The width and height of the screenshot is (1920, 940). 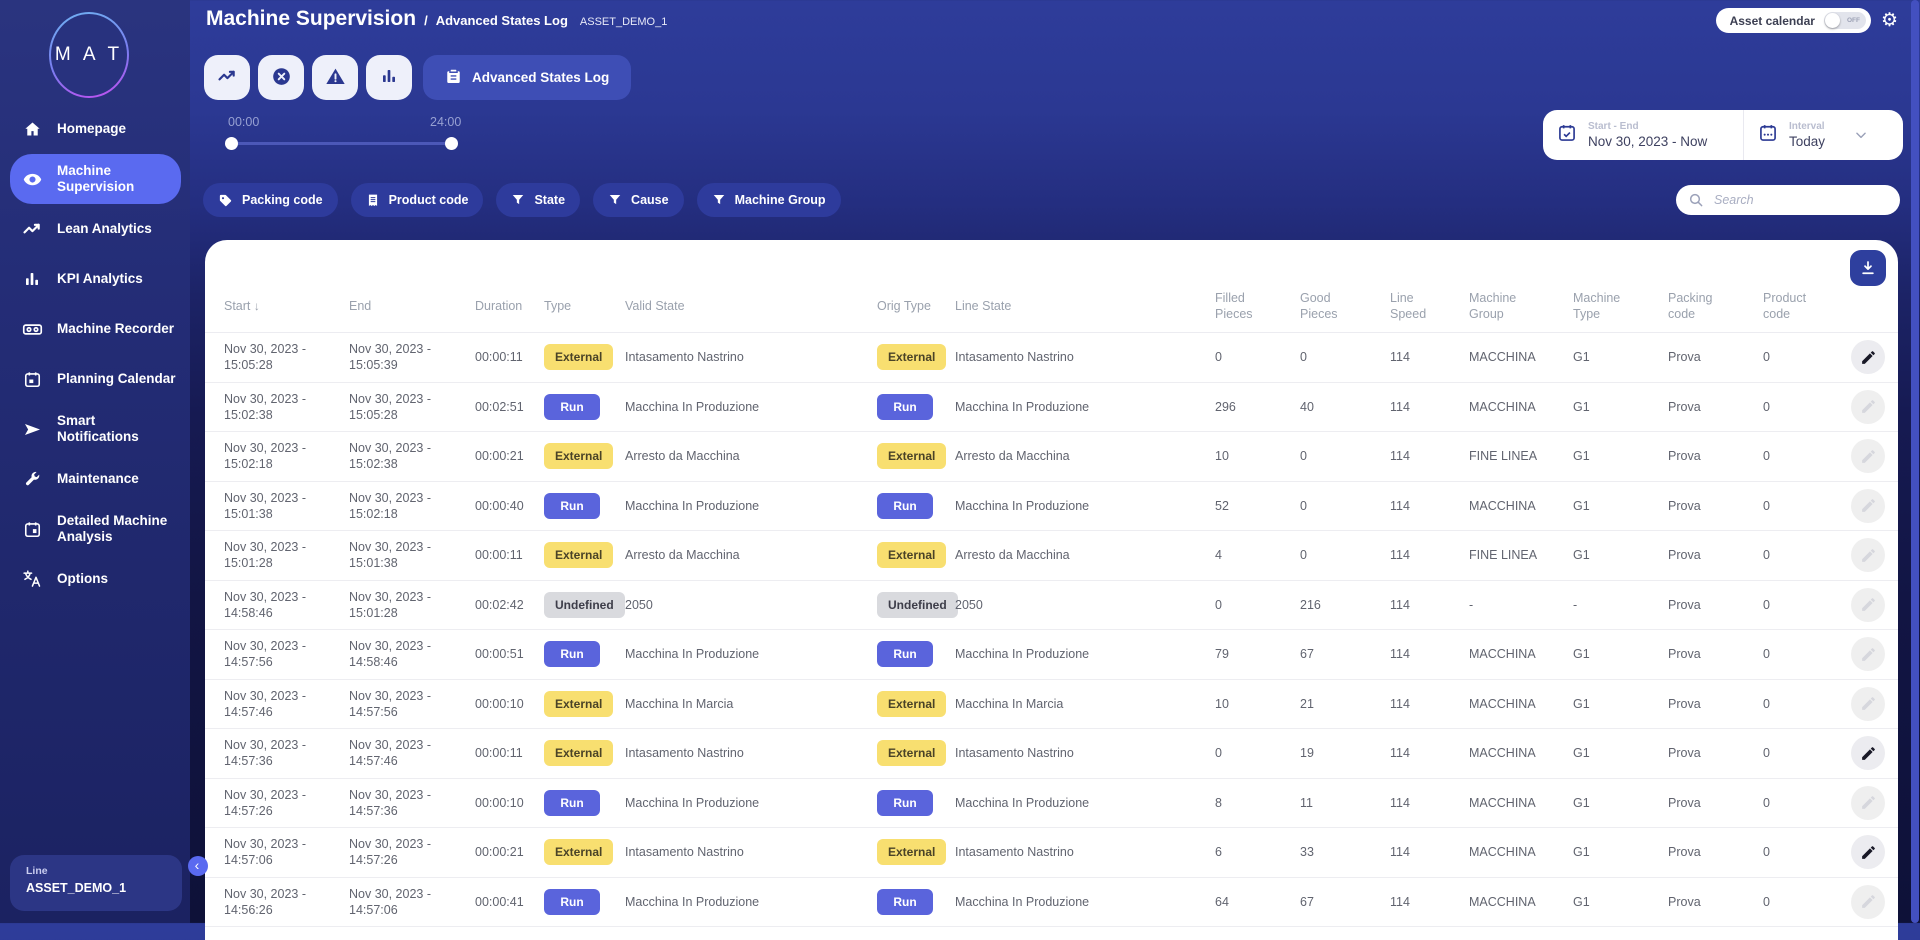 What do you see at coordinates (89, 55) in the screenshot?
I see `app-logo-text: M A T` at bounding box center [89, 55].